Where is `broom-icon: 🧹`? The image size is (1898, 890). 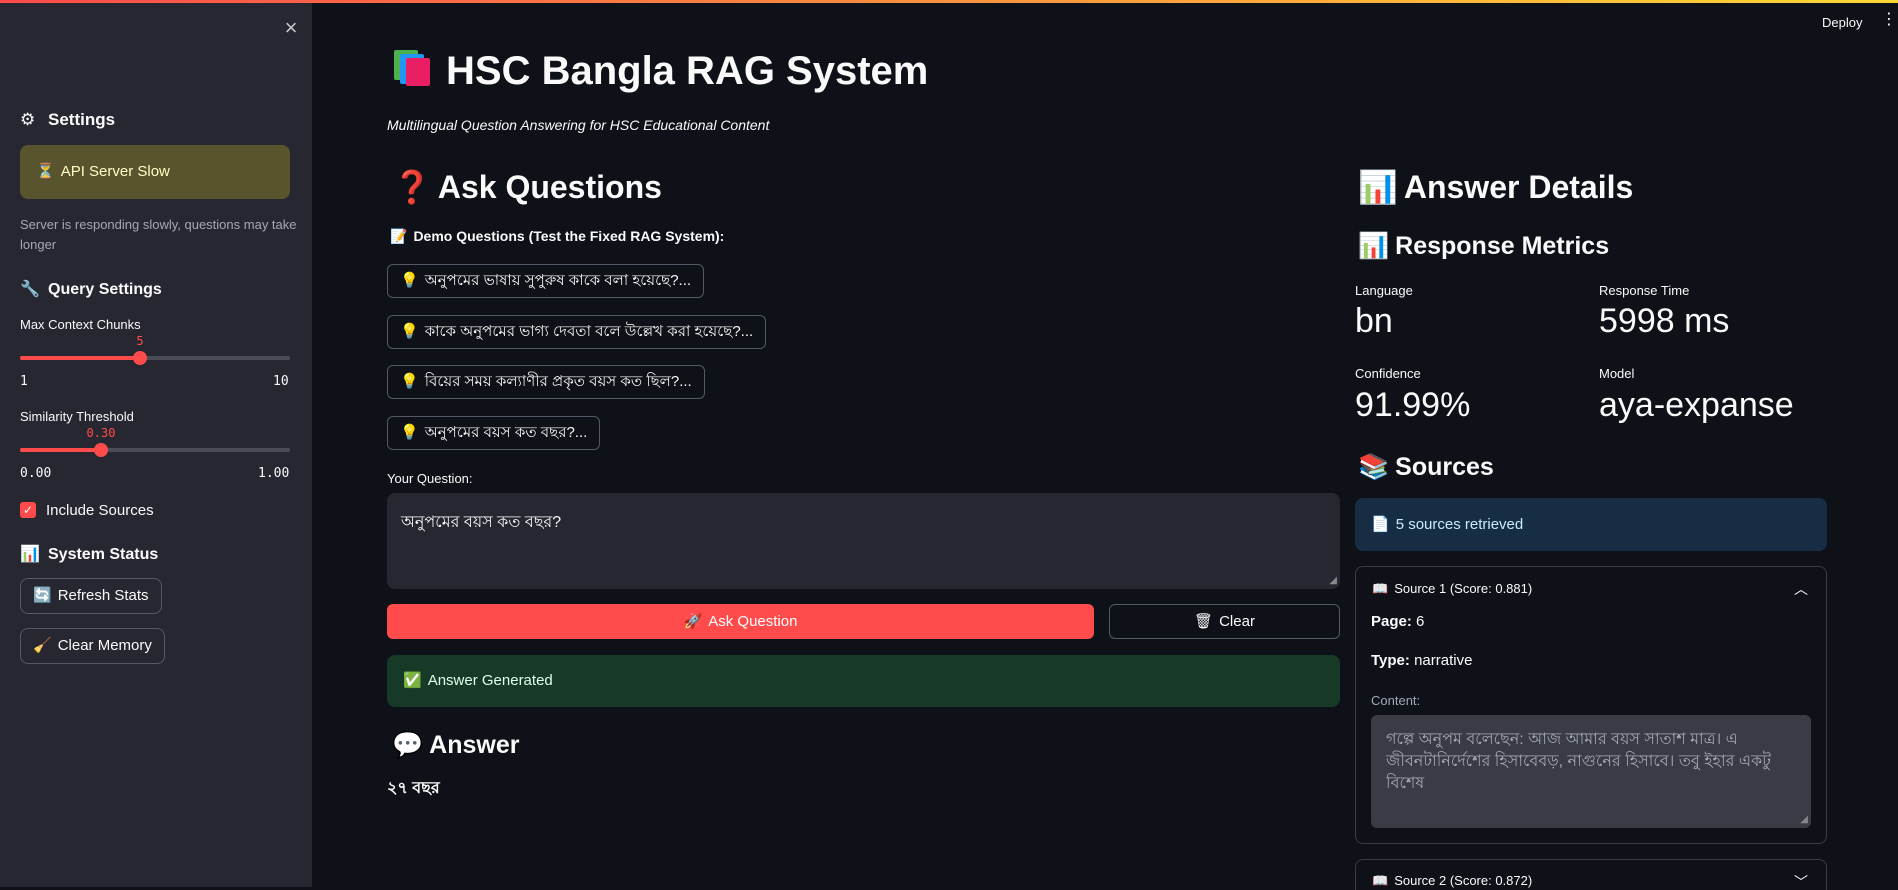 broom-icon: 🧹 is located at coordinates (42, 645).